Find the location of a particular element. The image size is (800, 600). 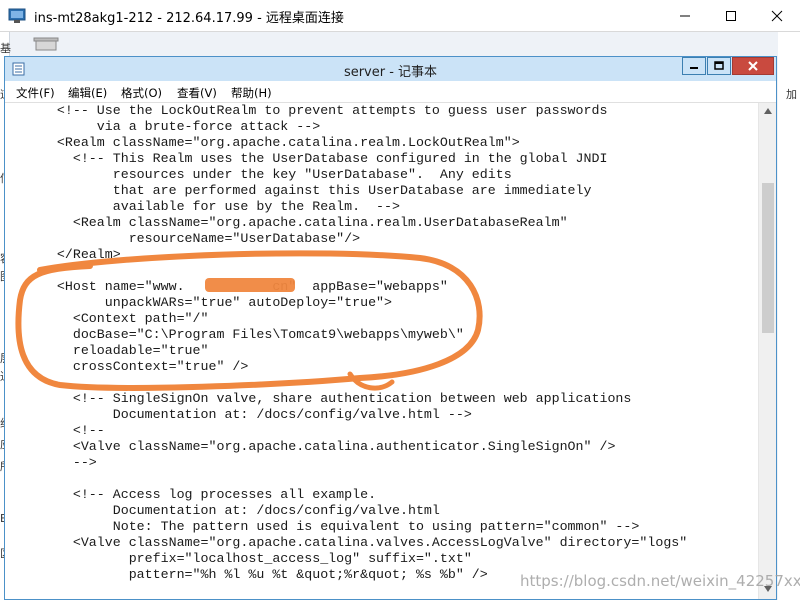

code-line: <!-- is located at coordinates (57, 430).